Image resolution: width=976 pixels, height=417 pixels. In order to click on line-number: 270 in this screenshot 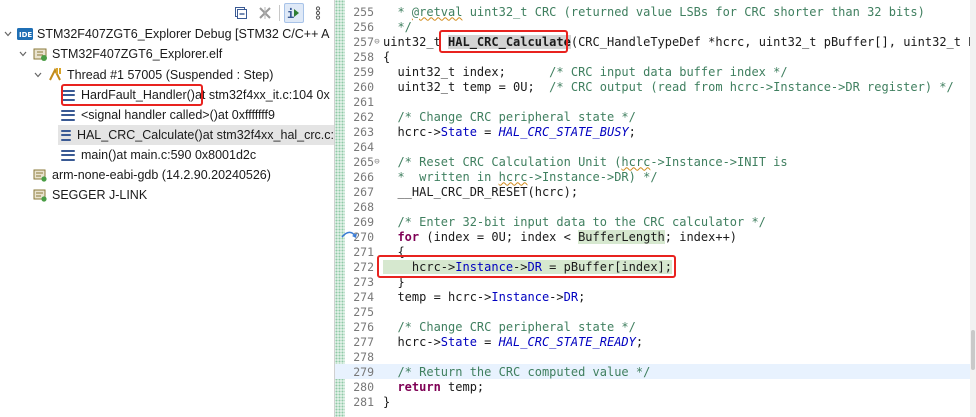, I will do `click(363, 236)`.